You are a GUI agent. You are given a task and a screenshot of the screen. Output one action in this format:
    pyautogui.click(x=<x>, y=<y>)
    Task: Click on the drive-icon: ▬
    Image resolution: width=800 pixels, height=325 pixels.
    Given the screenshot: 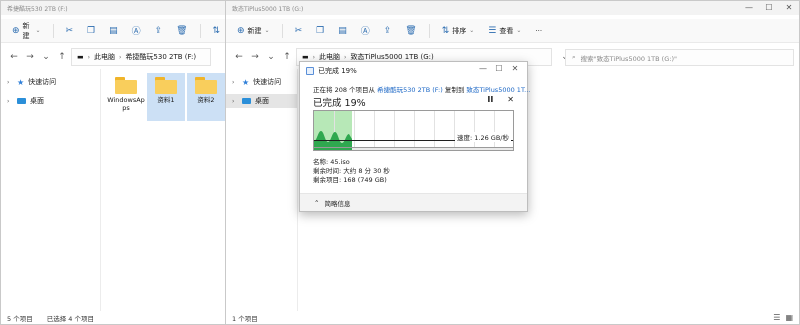 What is the action you would take?
    pyautogui.click(x=80, y=57)
    